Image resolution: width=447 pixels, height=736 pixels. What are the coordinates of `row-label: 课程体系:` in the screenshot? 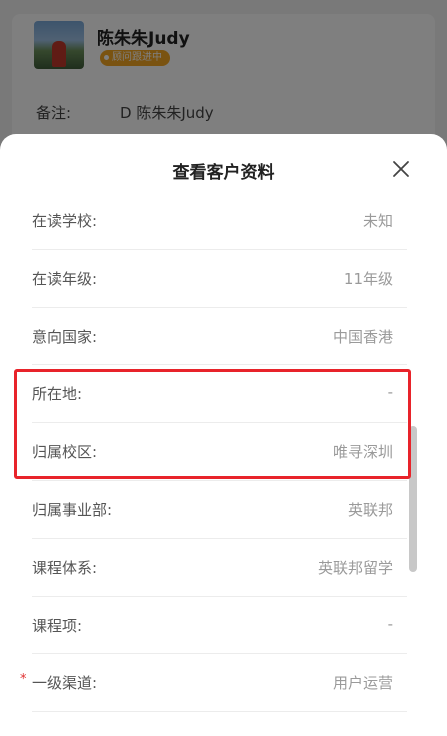 It's located at (65, 567).